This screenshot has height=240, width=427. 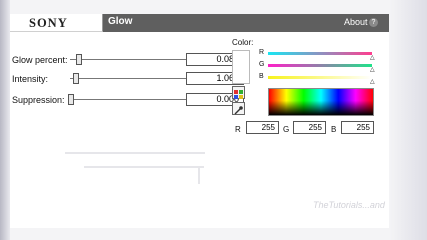 What do you see at coordinates (199, 23) in the screenshot?
I see `effect-header: SONY Glow About ?` at bounding box center [199, 23].